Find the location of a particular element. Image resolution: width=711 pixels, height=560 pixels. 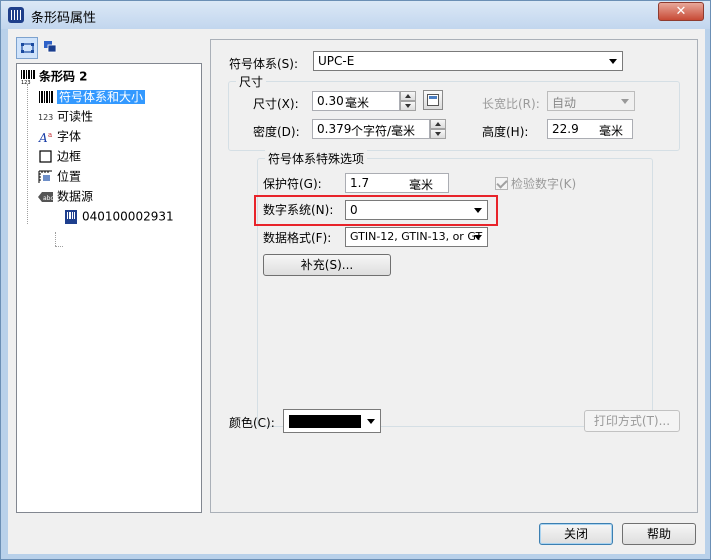

barcode-doc-icon is located at coordinates (71, 216).